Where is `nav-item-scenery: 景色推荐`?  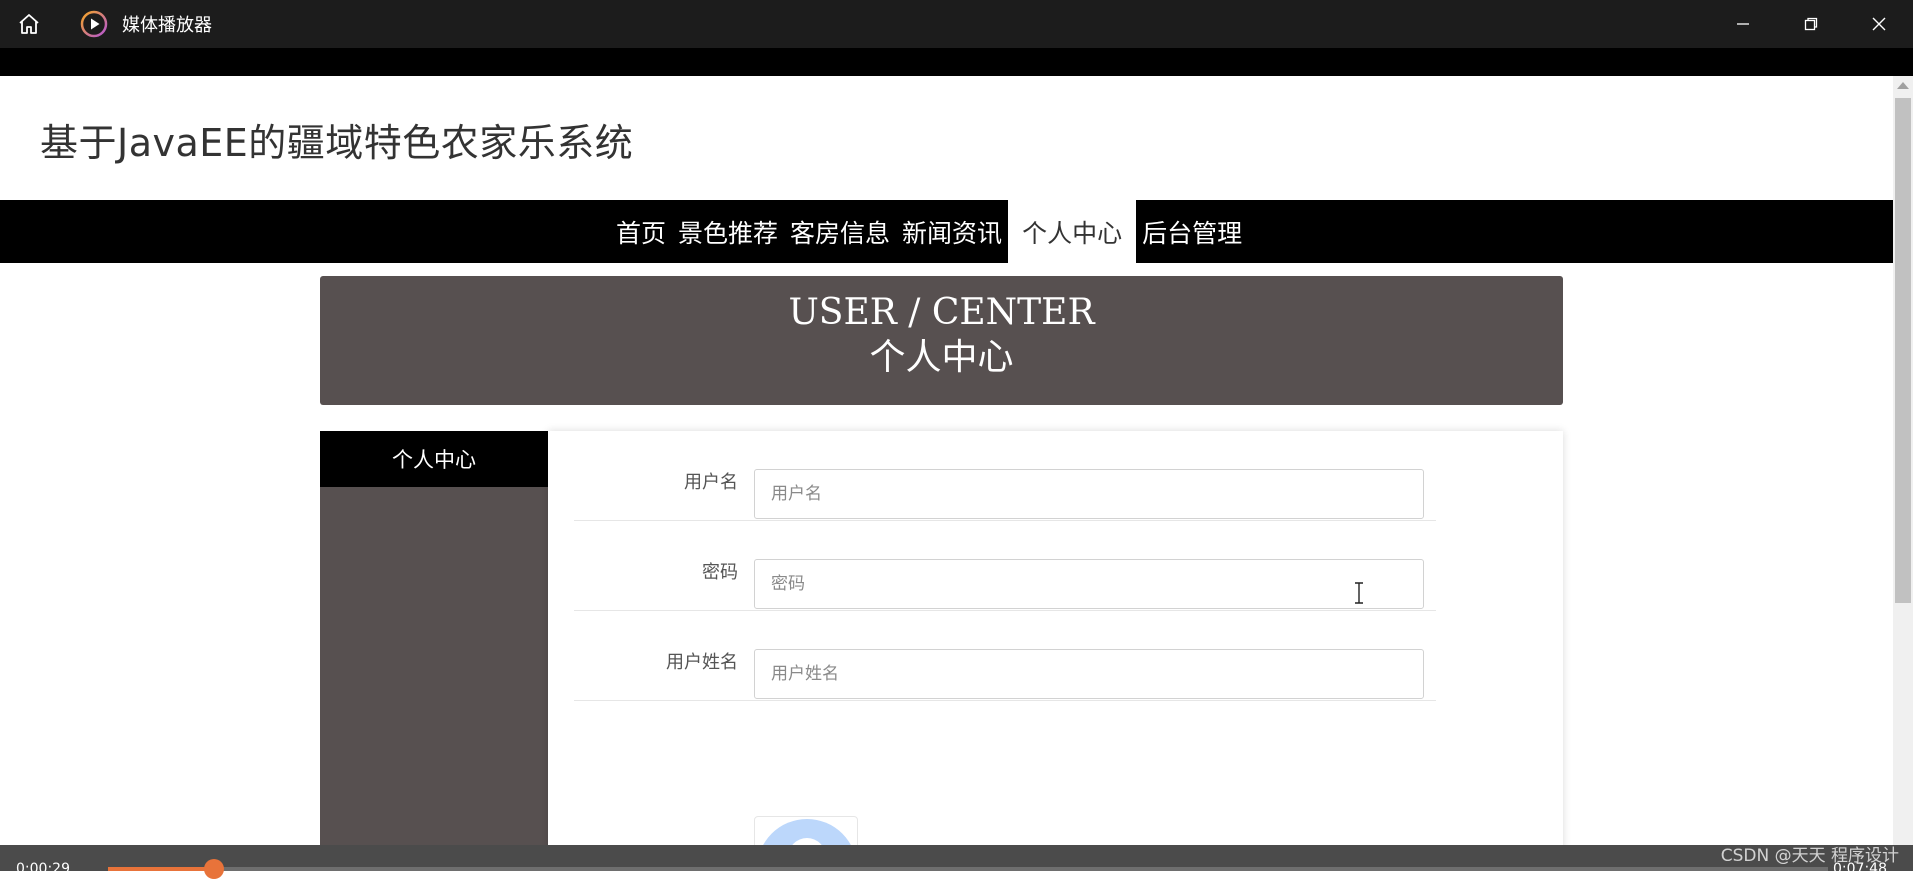
nav-item-scenery: 景色推荐 is located at coordinates (728, 231).